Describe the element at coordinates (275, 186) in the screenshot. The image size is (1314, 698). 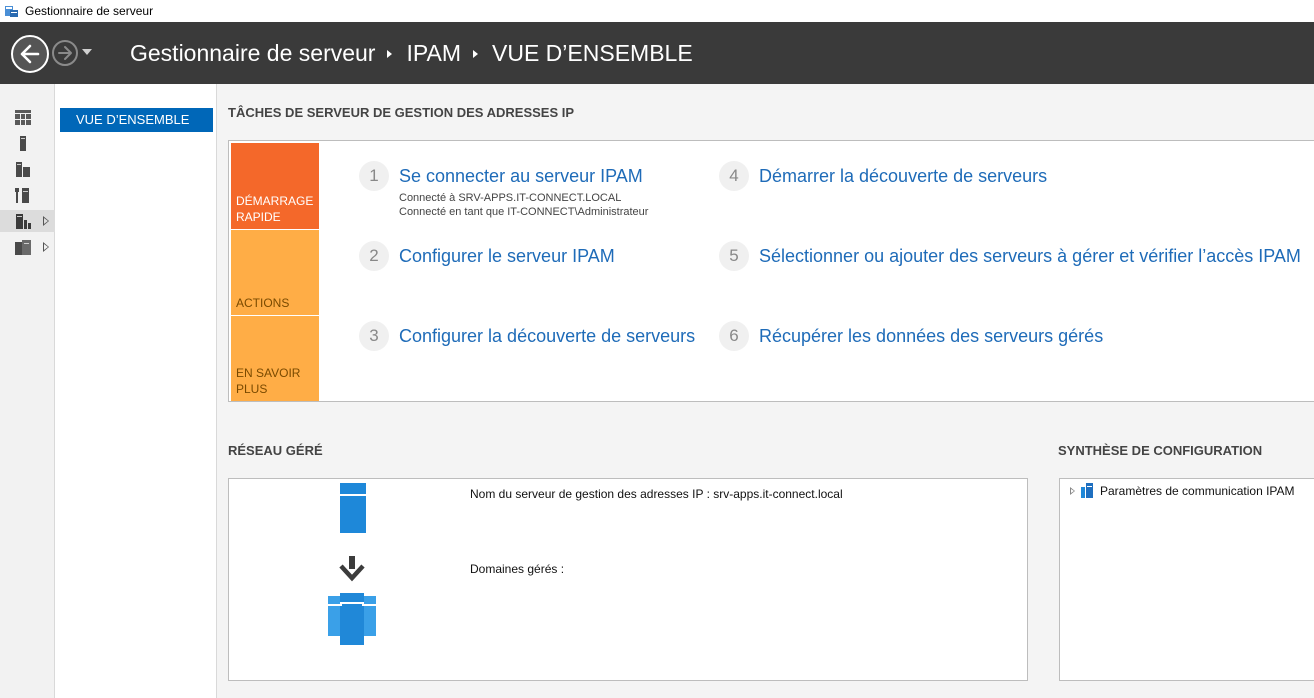
I see `tile-quick-start: DÉMARRAGE RAPIDE` at that location.